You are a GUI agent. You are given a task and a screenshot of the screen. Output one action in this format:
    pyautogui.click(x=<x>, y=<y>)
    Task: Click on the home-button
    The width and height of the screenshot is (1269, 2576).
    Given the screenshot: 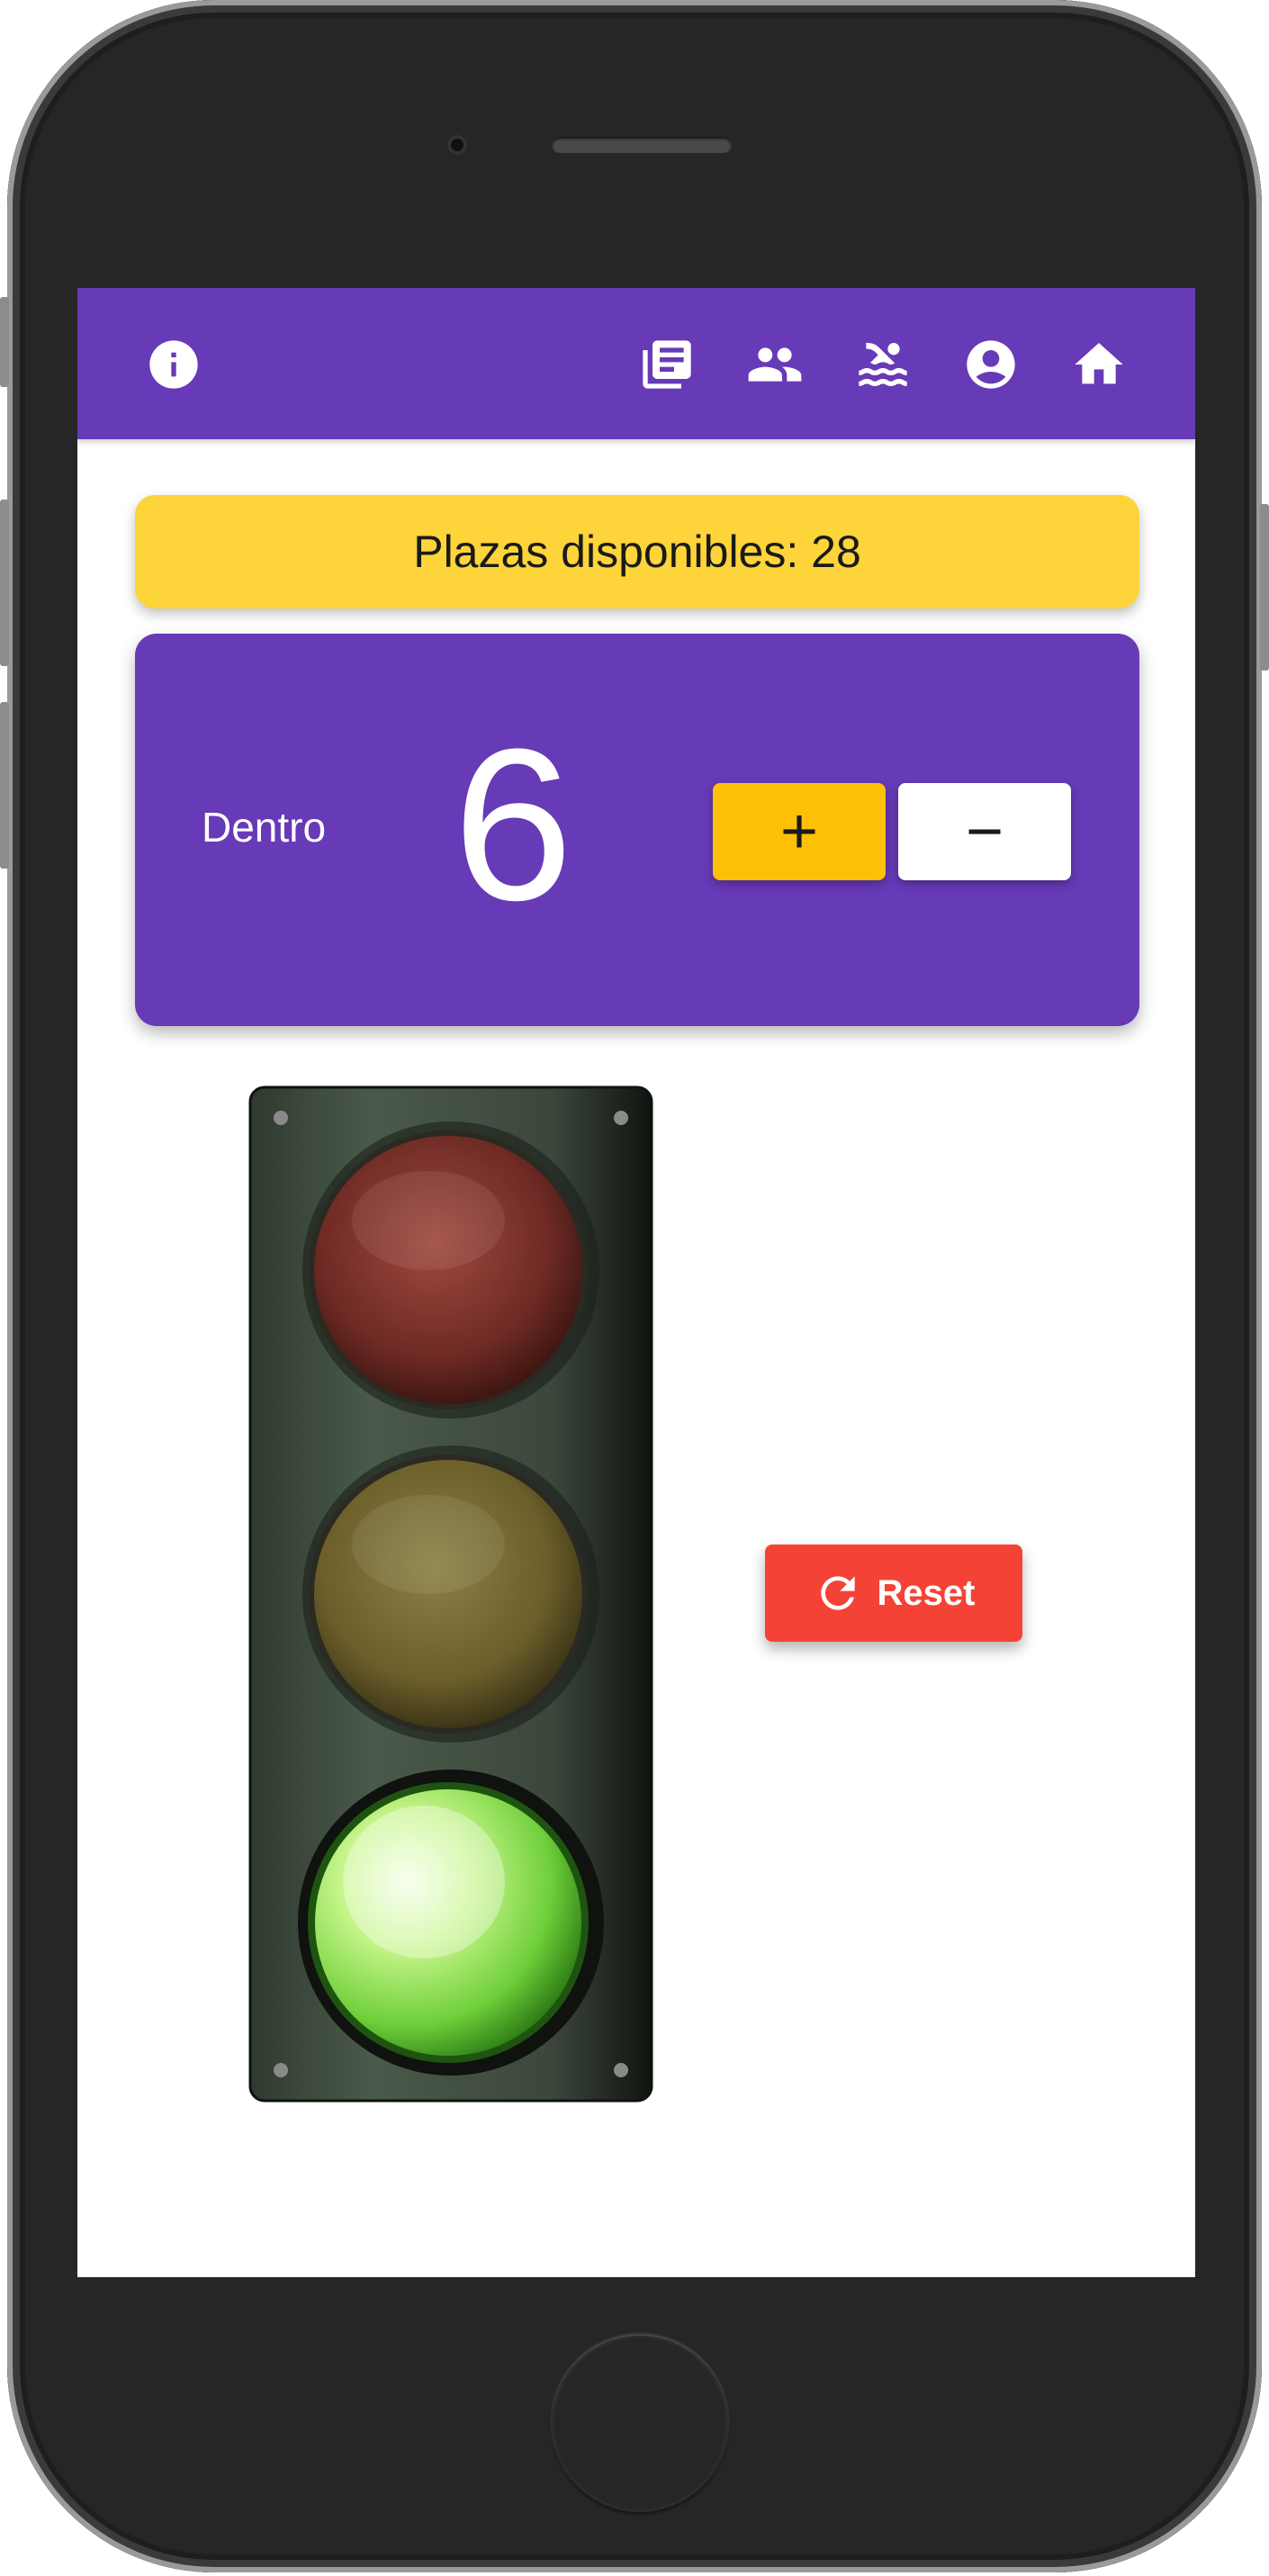 What is the action you would take?
    pyautogui.click(x=640, y=2424)
    